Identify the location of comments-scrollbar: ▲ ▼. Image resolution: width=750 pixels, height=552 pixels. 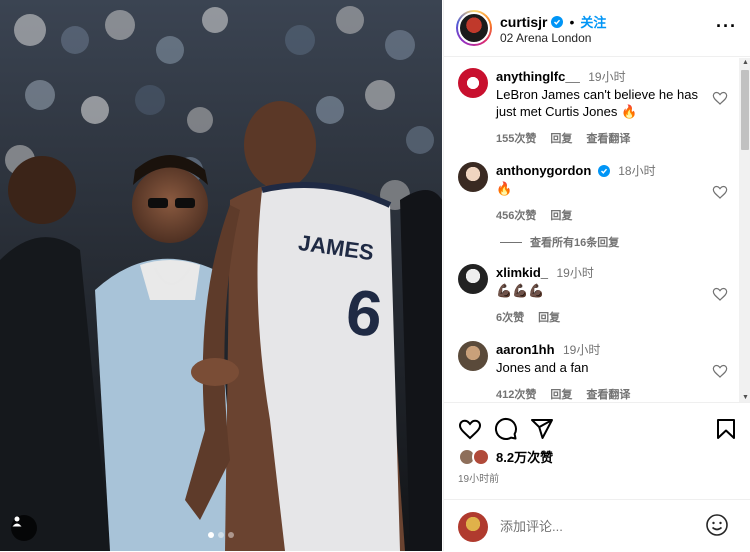
(744, 230).